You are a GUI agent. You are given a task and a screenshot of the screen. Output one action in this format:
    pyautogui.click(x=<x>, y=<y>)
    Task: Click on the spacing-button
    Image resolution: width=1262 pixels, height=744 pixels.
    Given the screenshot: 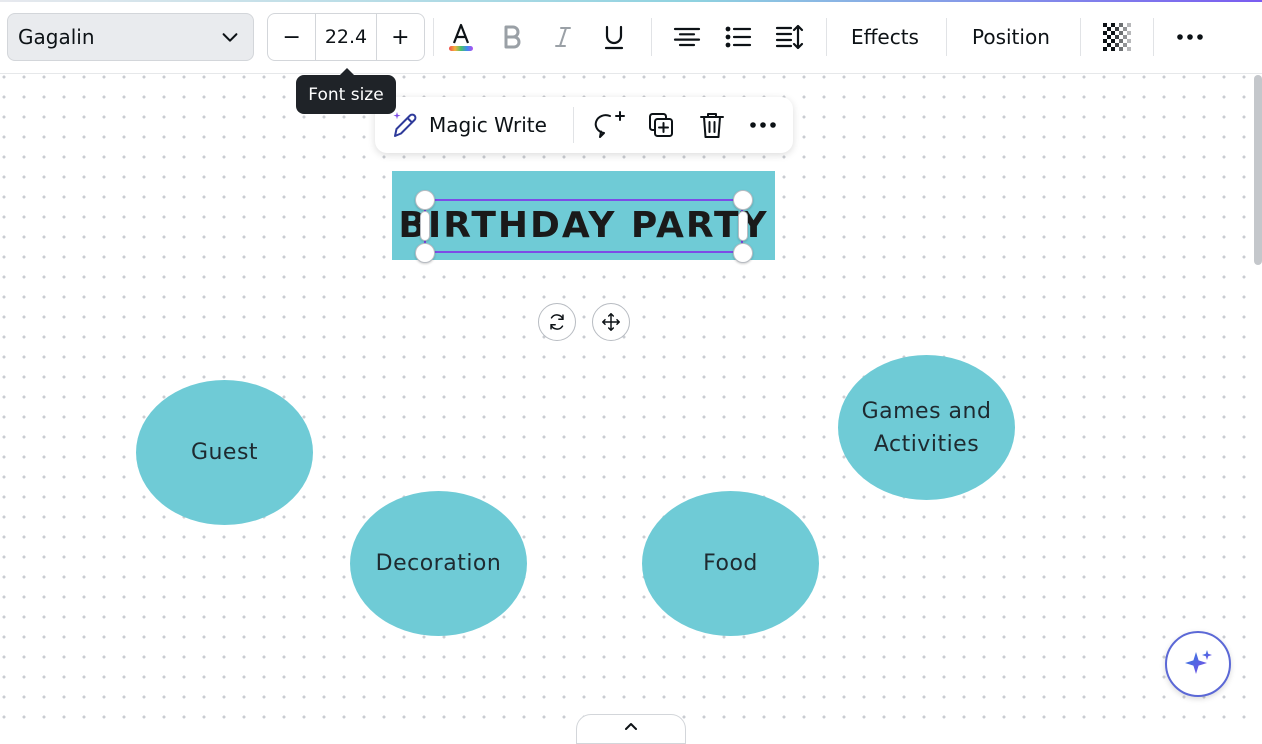 What is the action you would take?
    pyautogui.click(x=790, y=37)
    